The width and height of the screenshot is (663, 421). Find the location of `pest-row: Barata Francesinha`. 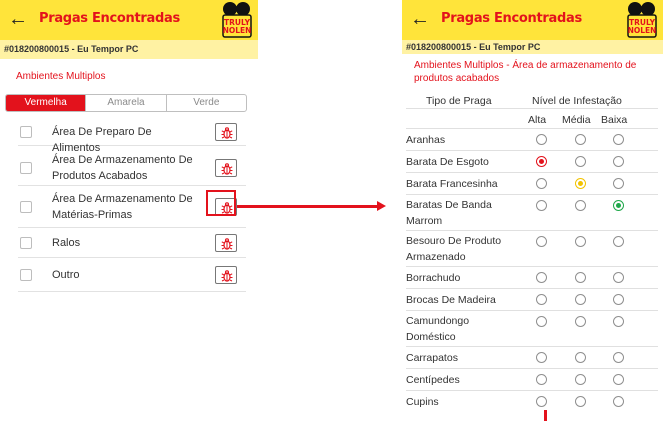

pest-row: Barata Francesinha is located at coordinates (532, 184).